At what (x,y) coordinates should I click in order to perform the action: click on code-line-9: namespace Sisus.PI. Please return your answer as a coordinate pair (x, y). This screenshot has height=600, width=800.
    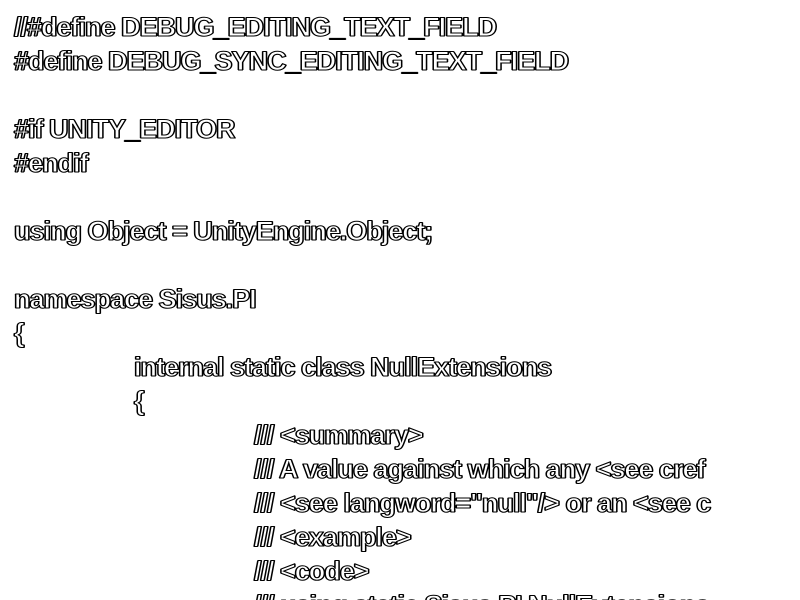
    Looking at the image, I should click on (135, 298).